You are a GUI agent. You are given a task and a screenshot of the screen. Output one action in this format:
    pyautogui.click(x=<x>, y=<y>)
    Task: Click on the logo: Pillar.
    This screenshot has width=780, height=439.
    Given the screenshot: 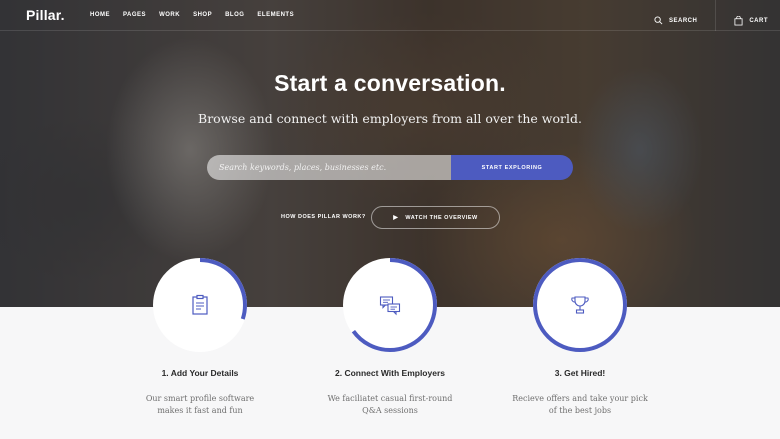 What is the action you would take?
    pyautogui.click(x=45, y=15)
    